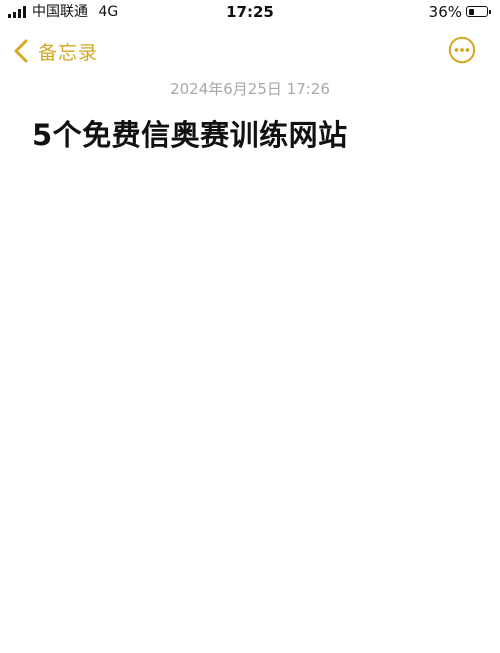 The width and height of the screenshot is (500, 653). I want to click on status-bar: 中国联通 4G 17:25 36%, so click(250, 12).